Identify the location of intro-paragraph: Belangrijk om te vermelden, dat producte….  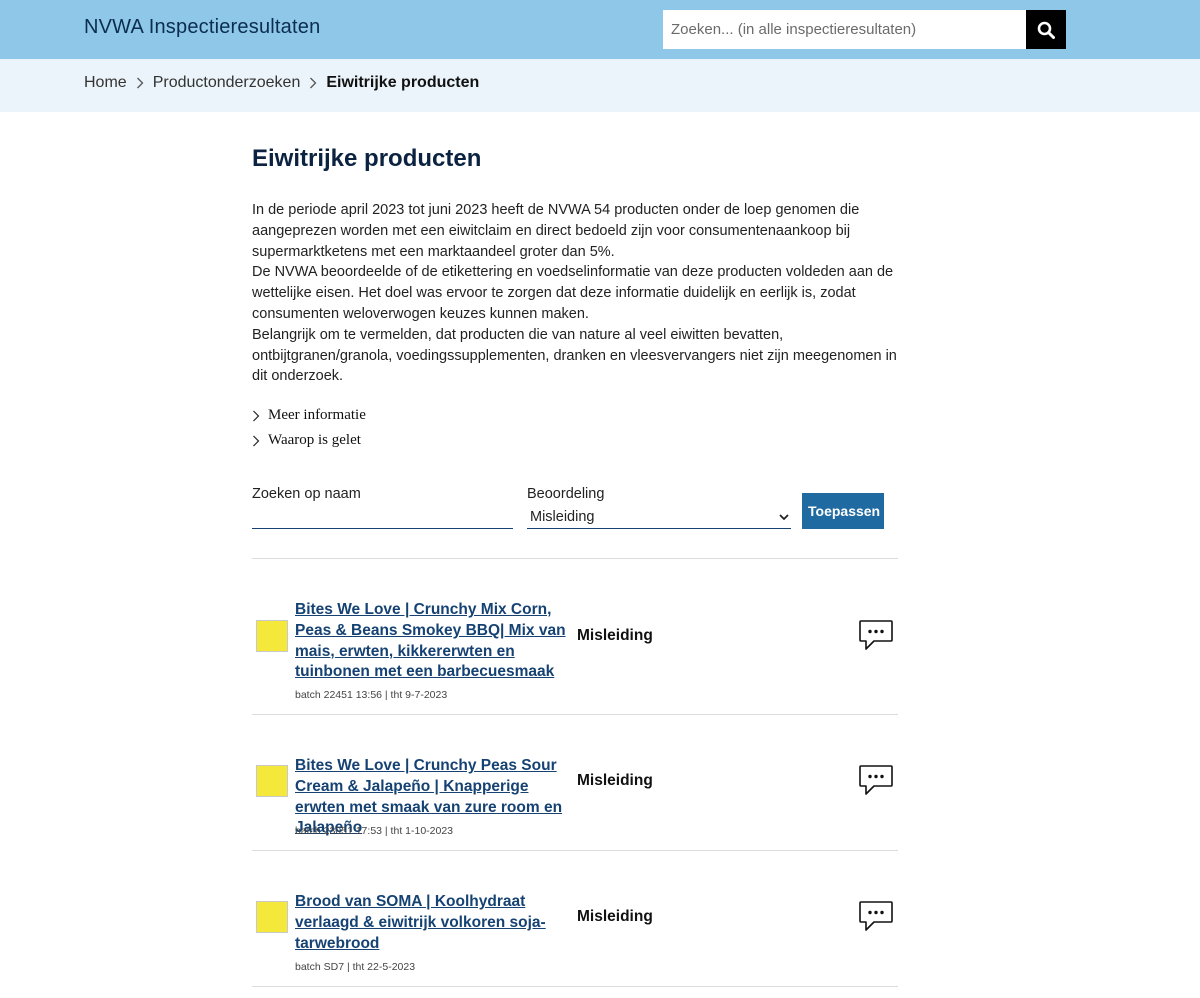
(574, 355).